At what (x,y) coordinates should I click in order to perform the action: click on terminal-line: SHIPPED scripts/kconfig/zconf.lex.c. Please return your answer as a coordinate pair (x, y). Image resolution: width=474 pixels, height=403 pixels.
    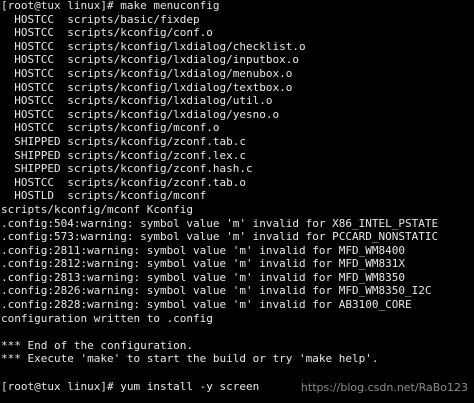
    Looking at the image, I should click on (124, 155).